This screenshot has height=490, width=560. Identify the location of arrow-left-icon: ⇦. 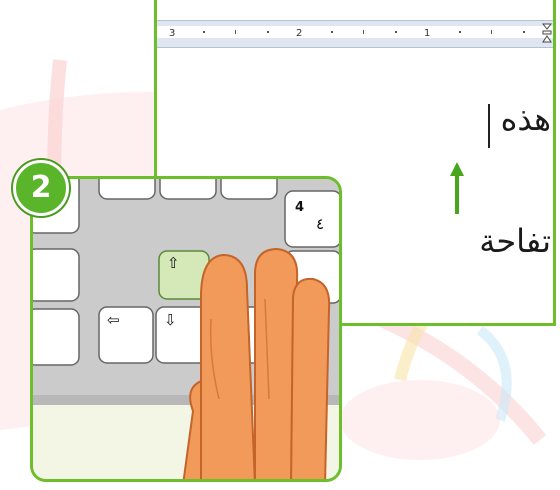
(113, 320).